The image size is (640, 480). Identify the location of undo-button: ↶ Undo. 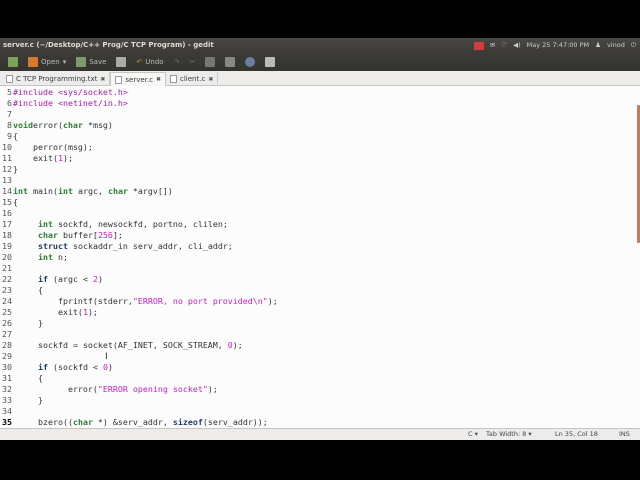
(149, 62).